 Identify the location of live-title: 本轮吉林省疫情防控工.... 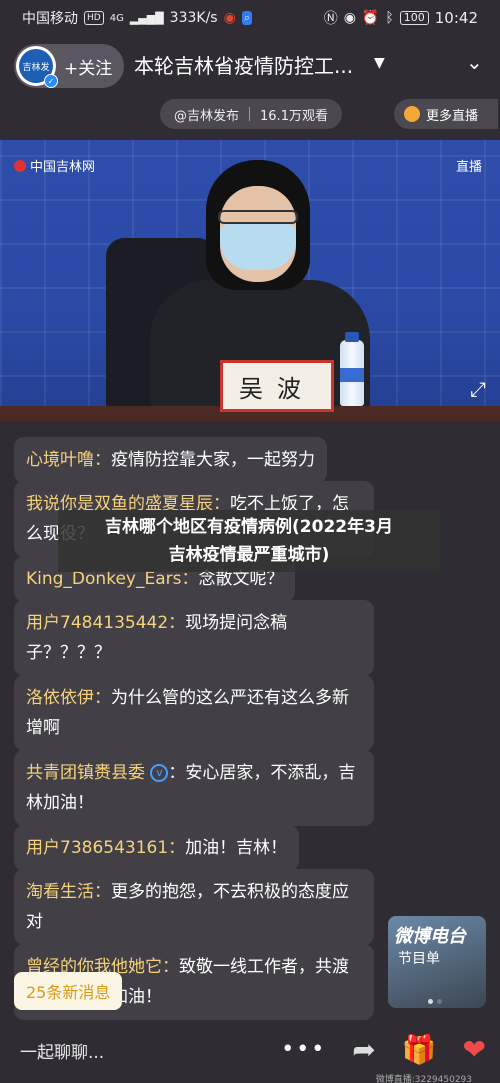
(243, 64).